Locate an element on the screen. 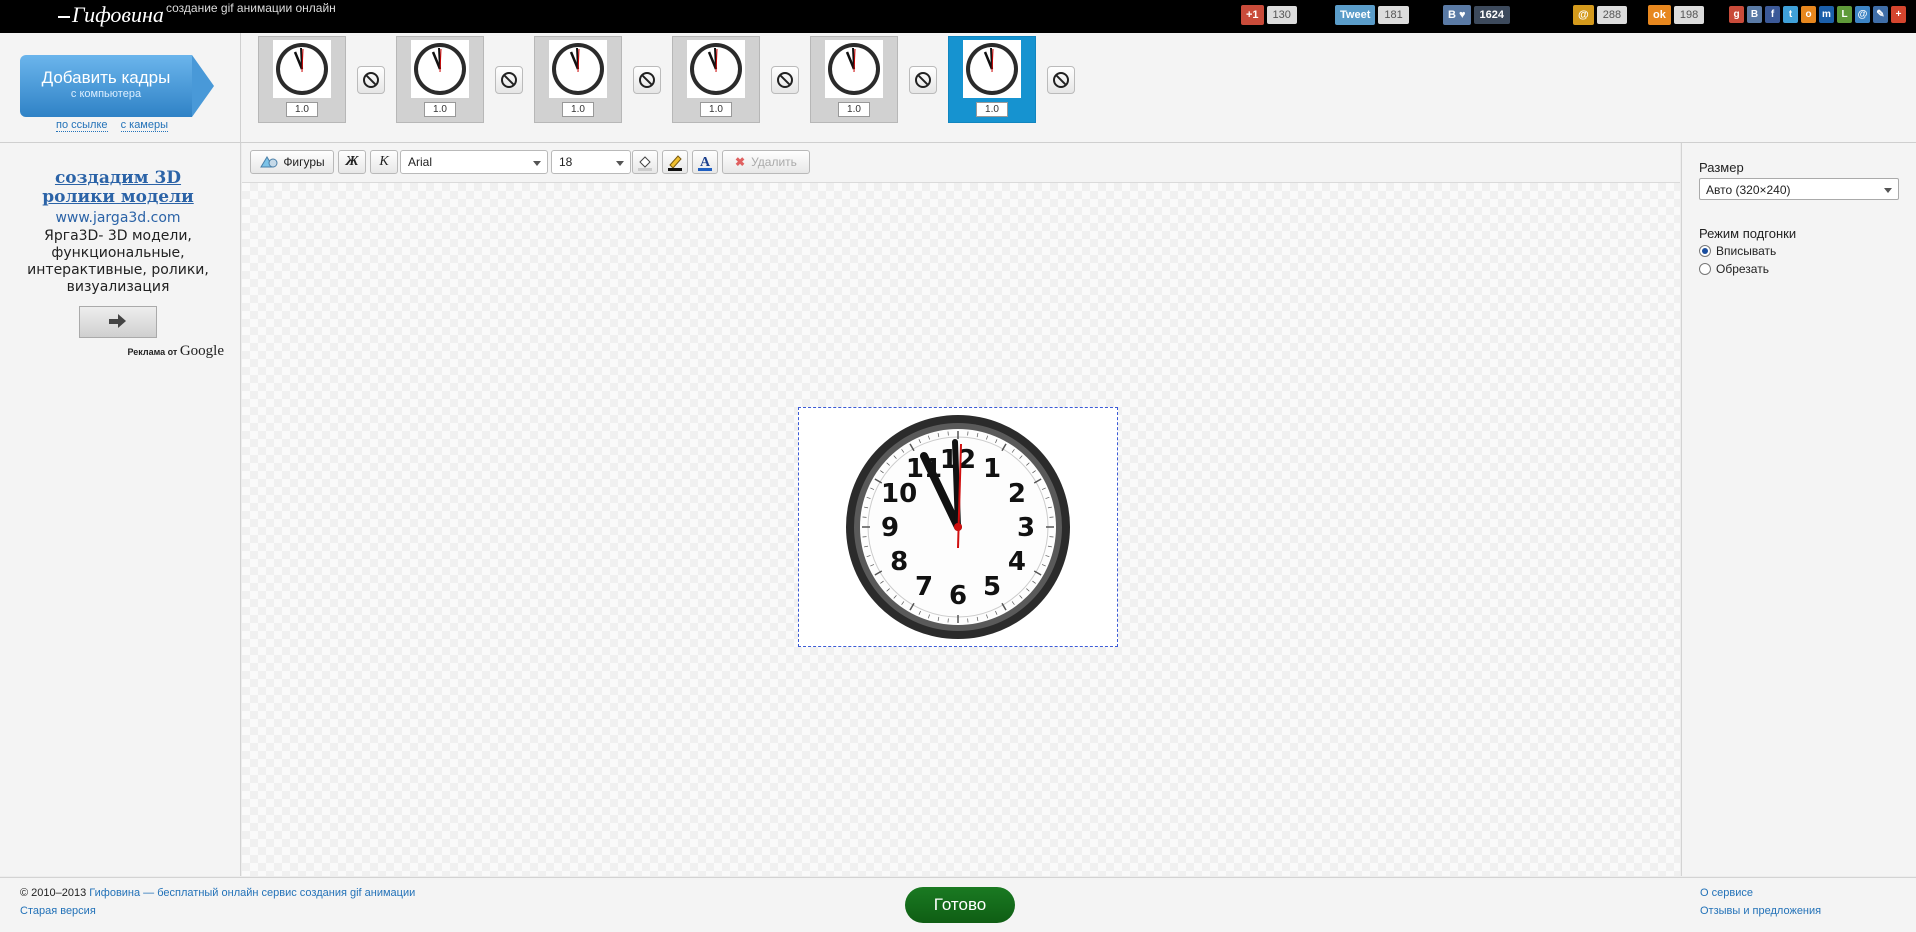 The height and width of the screenshot is (932, 1916). stroke-color-button is located at coordinates (675, 162).